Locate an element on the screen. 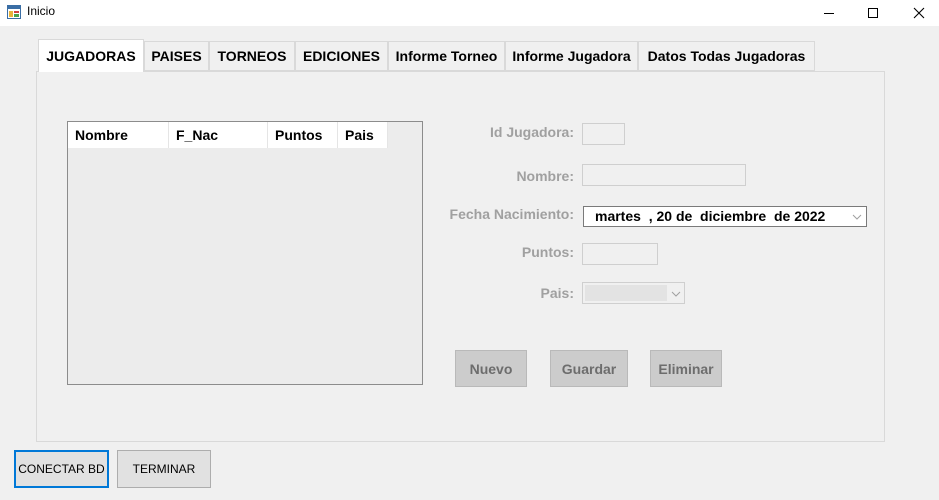 The image size is (939, 500). minimize-icon is located at coordinates (829, 13).